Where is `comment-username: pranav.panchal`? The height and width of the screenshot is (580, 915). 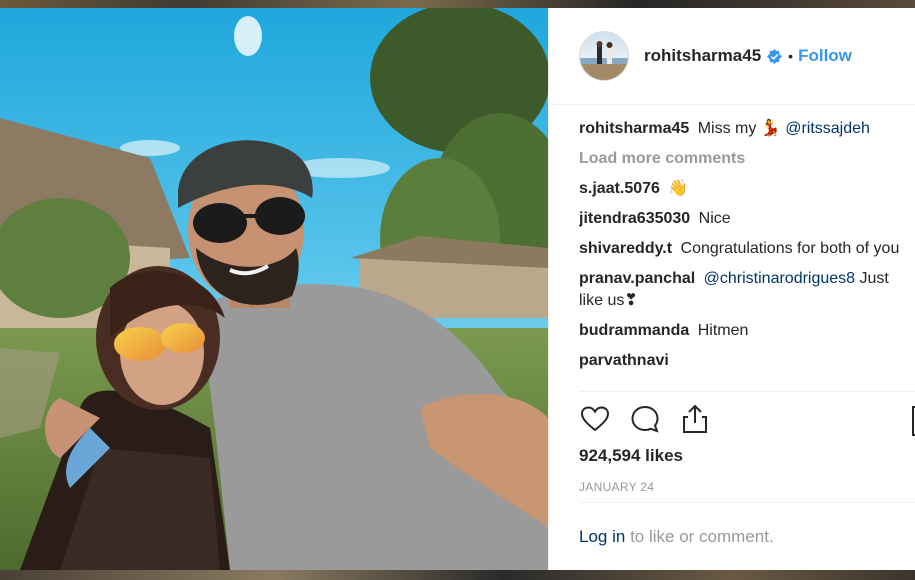 comment-username: pranav.panchal is located at coordinates (637, 278).